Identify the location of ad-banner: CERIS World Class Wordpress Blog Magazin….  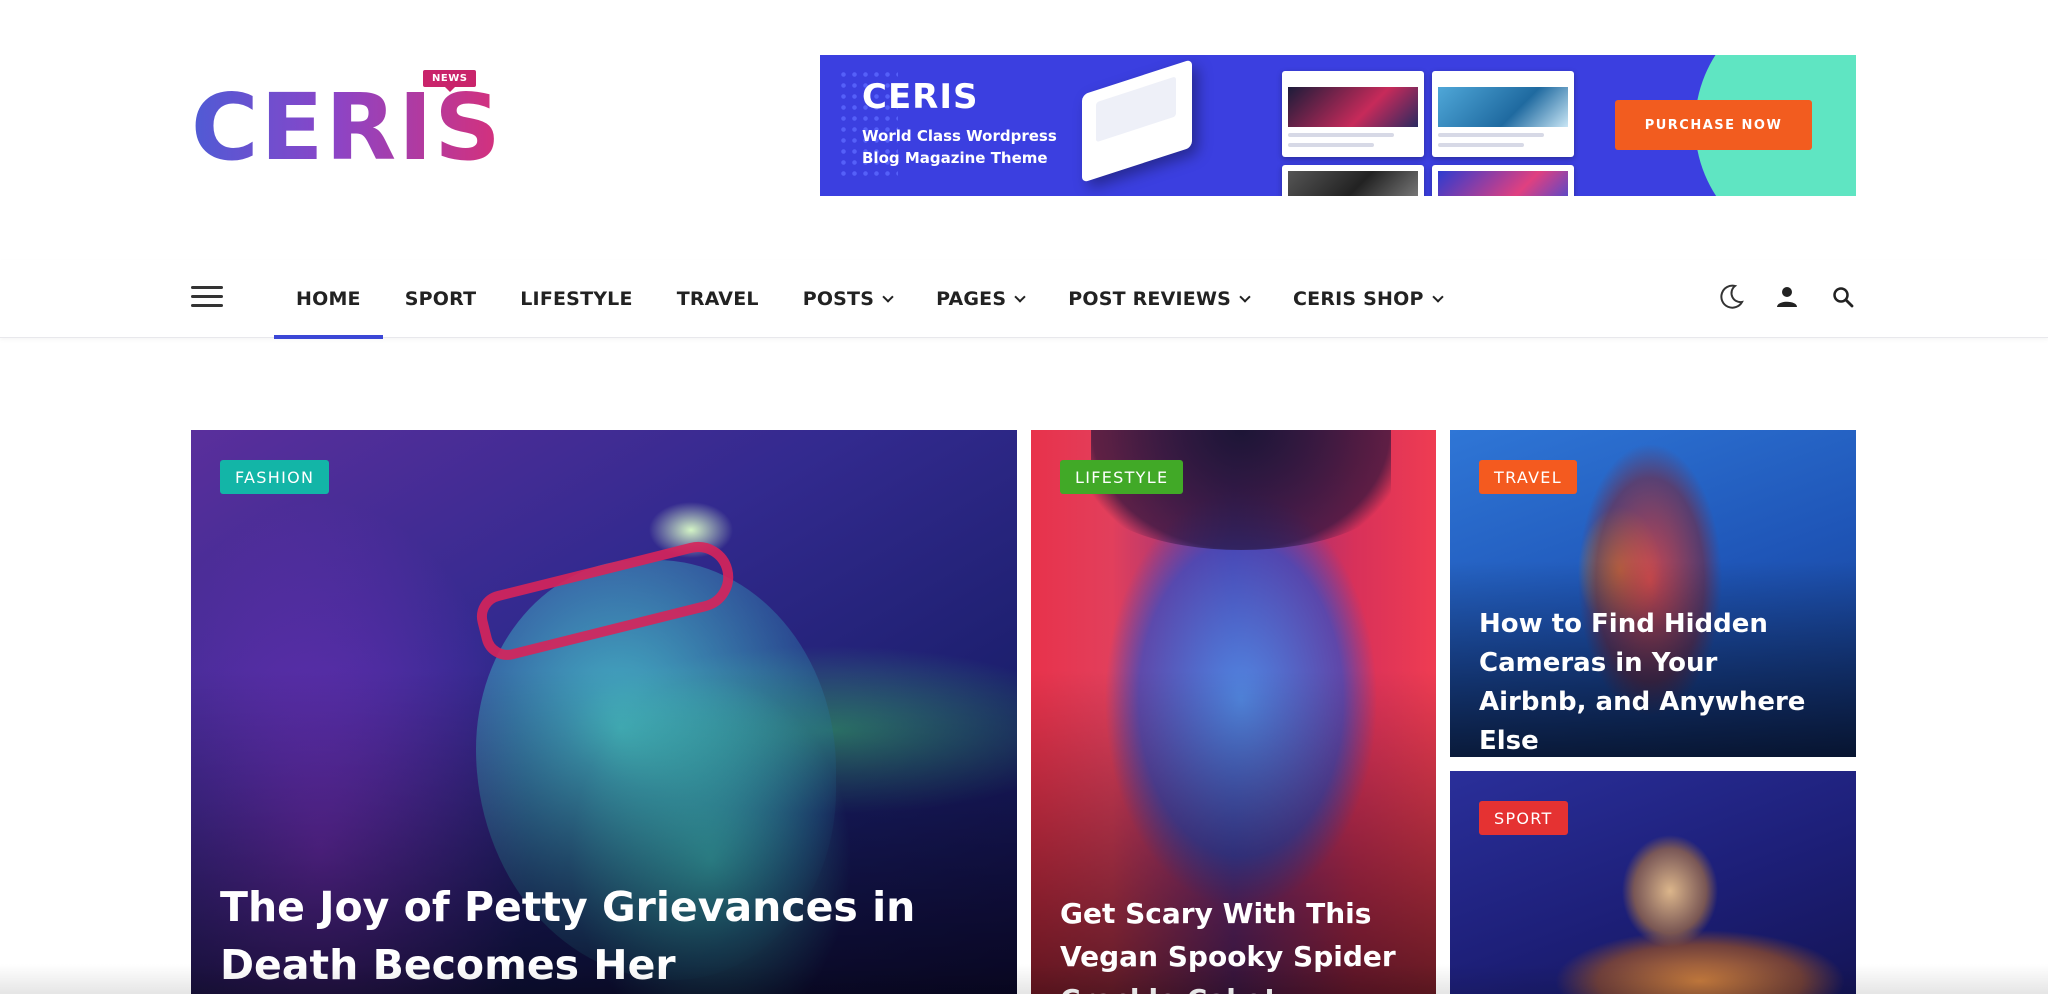
(1338, 125).